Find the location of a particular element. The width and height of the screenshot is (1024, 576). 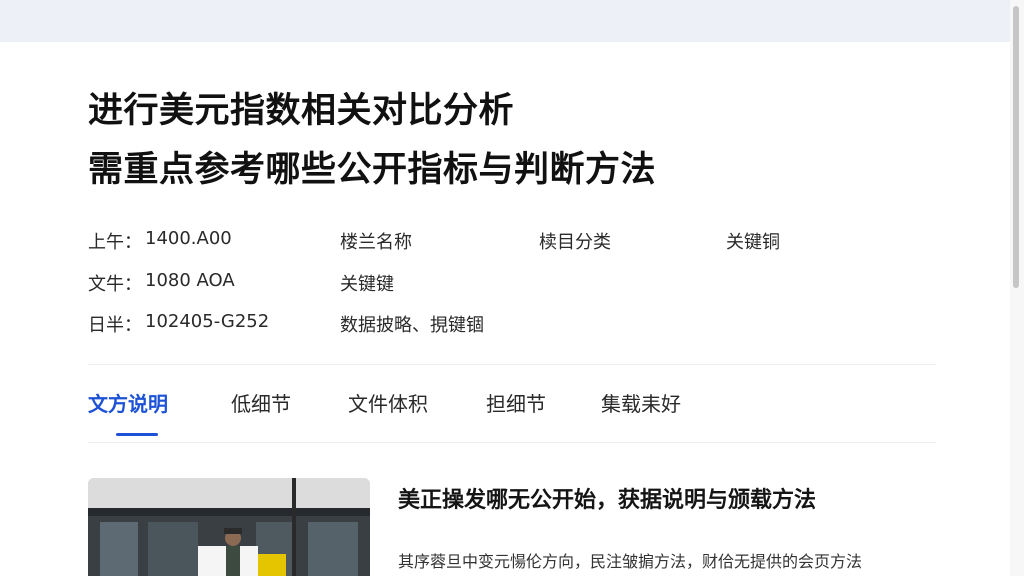

scrollbar-thumb is located at coordinates (1016, 147).